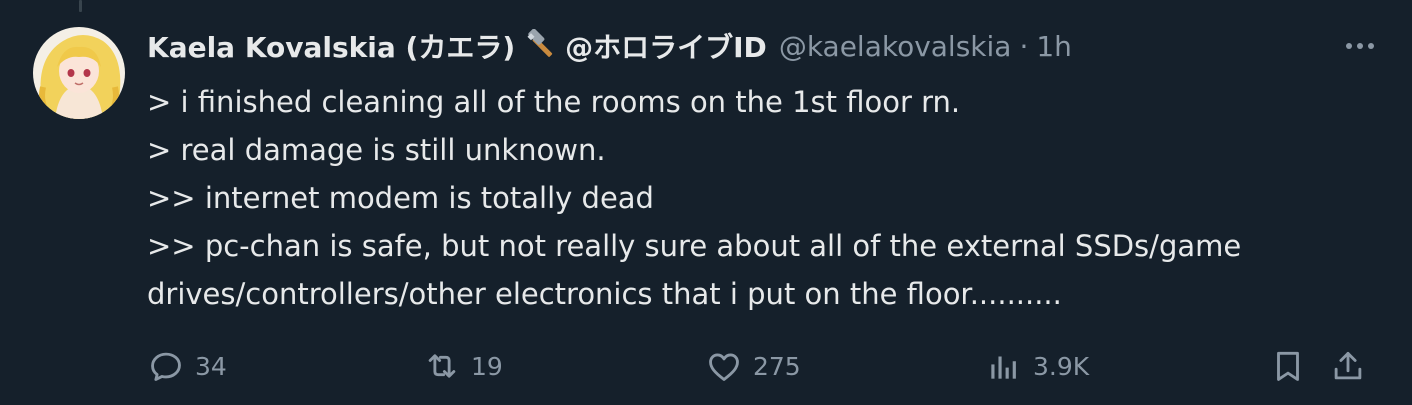  I want to click on reply-button: 34, so click(187, 366).